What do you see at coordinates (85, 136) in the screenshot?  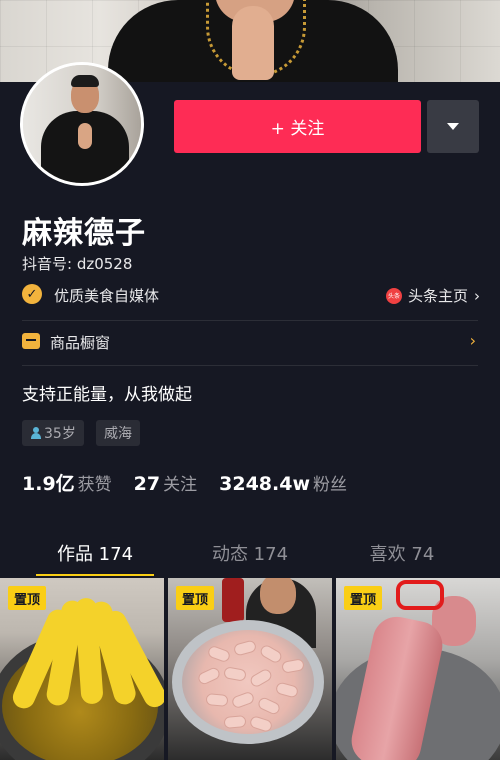 I see `avatar-hands` at bounding box center [85, 136].